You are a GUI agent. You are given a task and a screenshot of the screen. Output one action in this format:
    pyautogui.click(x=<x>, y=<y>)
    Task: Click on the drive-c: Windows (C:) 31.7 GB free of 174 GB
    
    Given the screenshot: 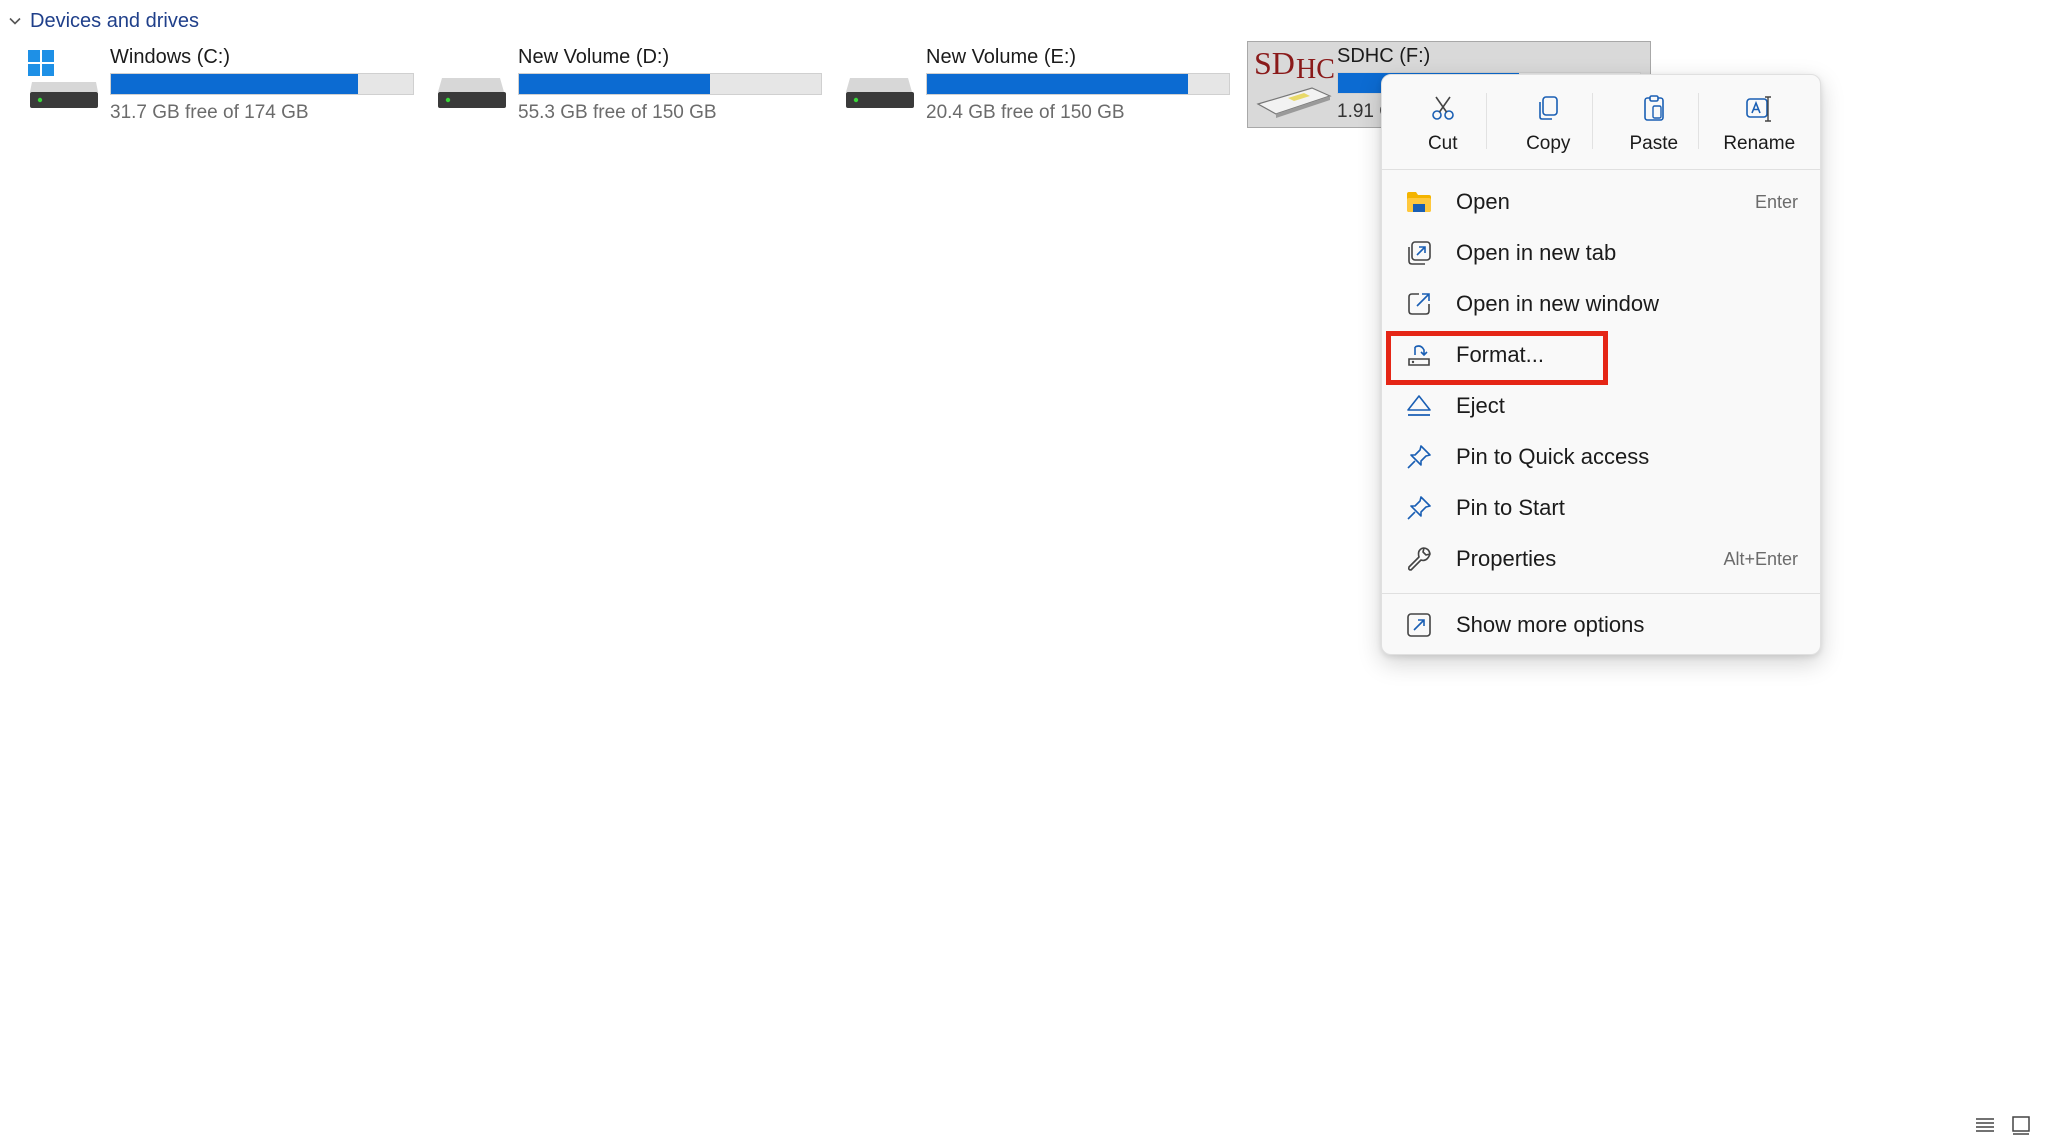 What is the action you would take?
    pyautogui.click(x=226, y=86)
    